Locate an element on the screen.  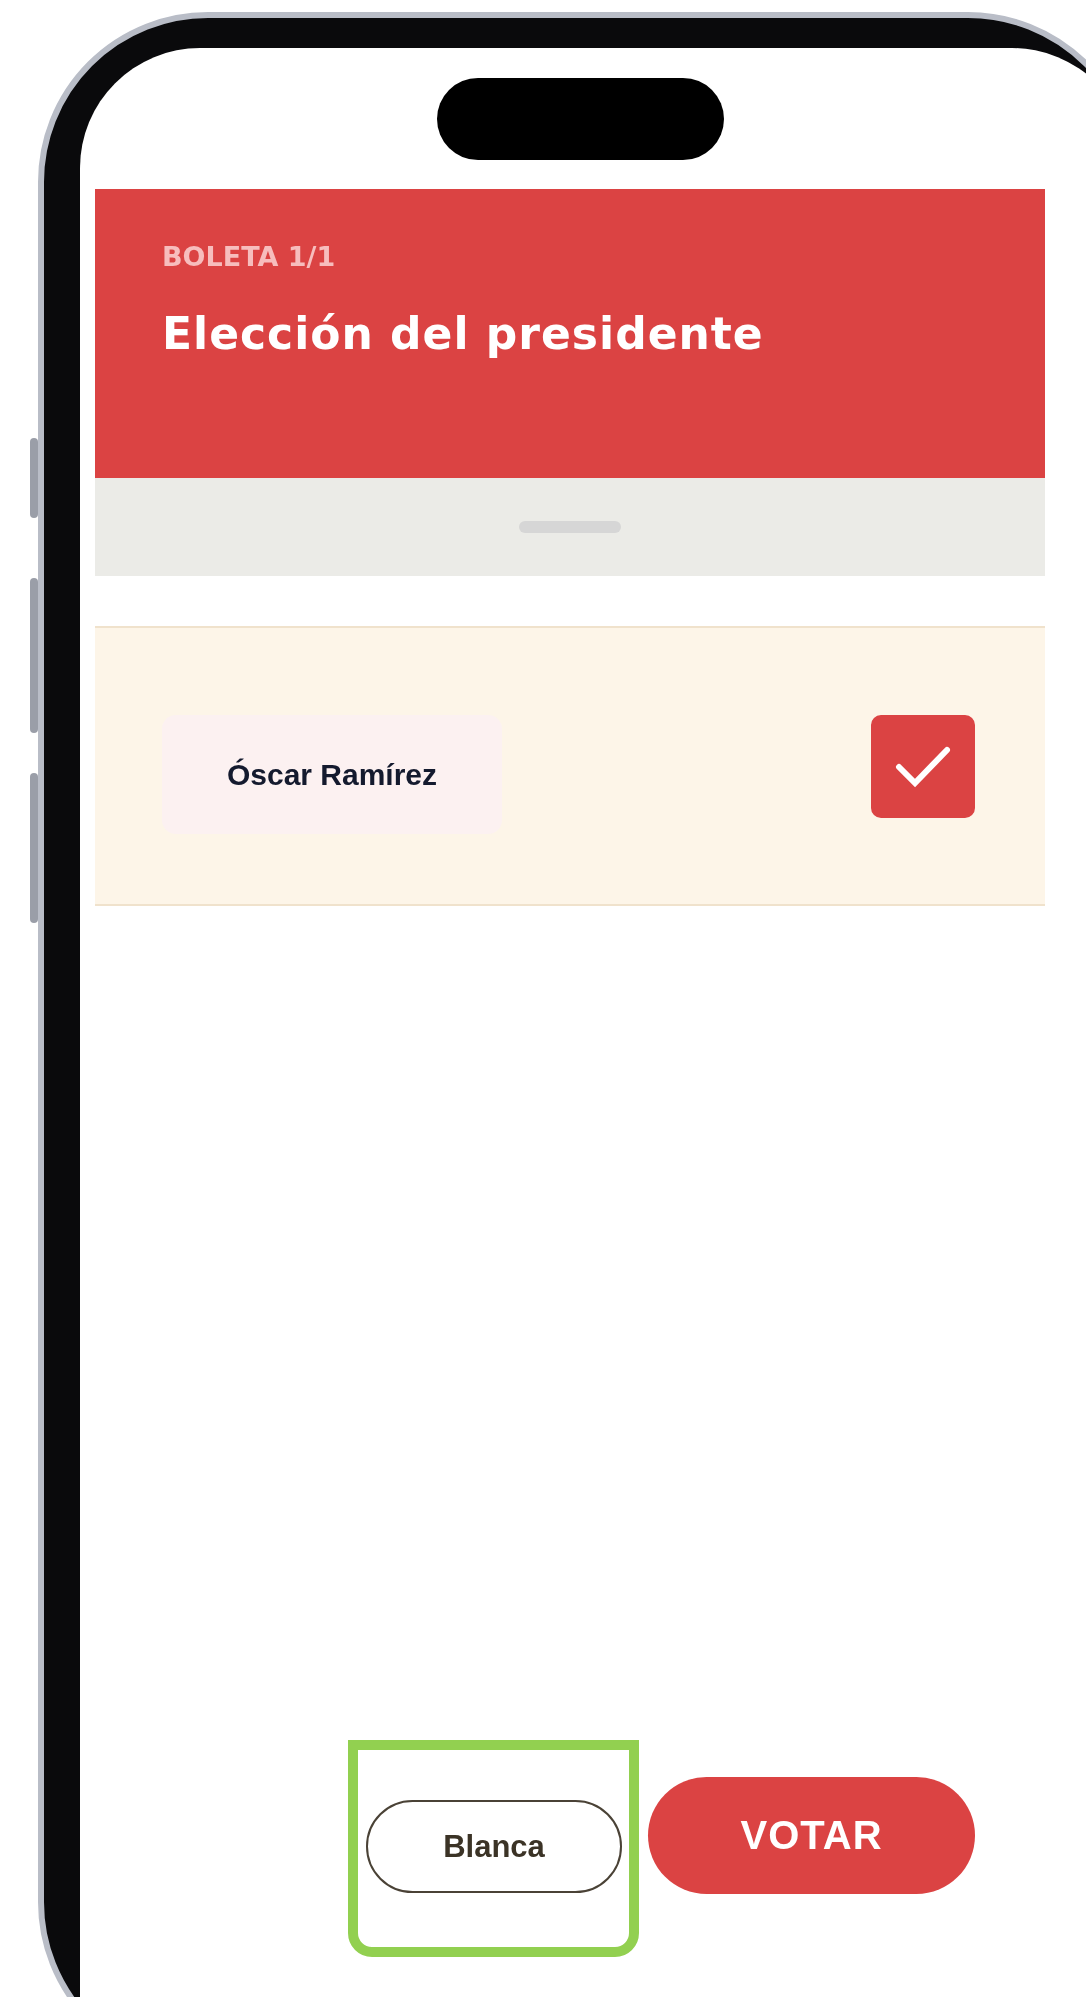
blank-vote-button: Blanca is located at coordinates (494, 1846).